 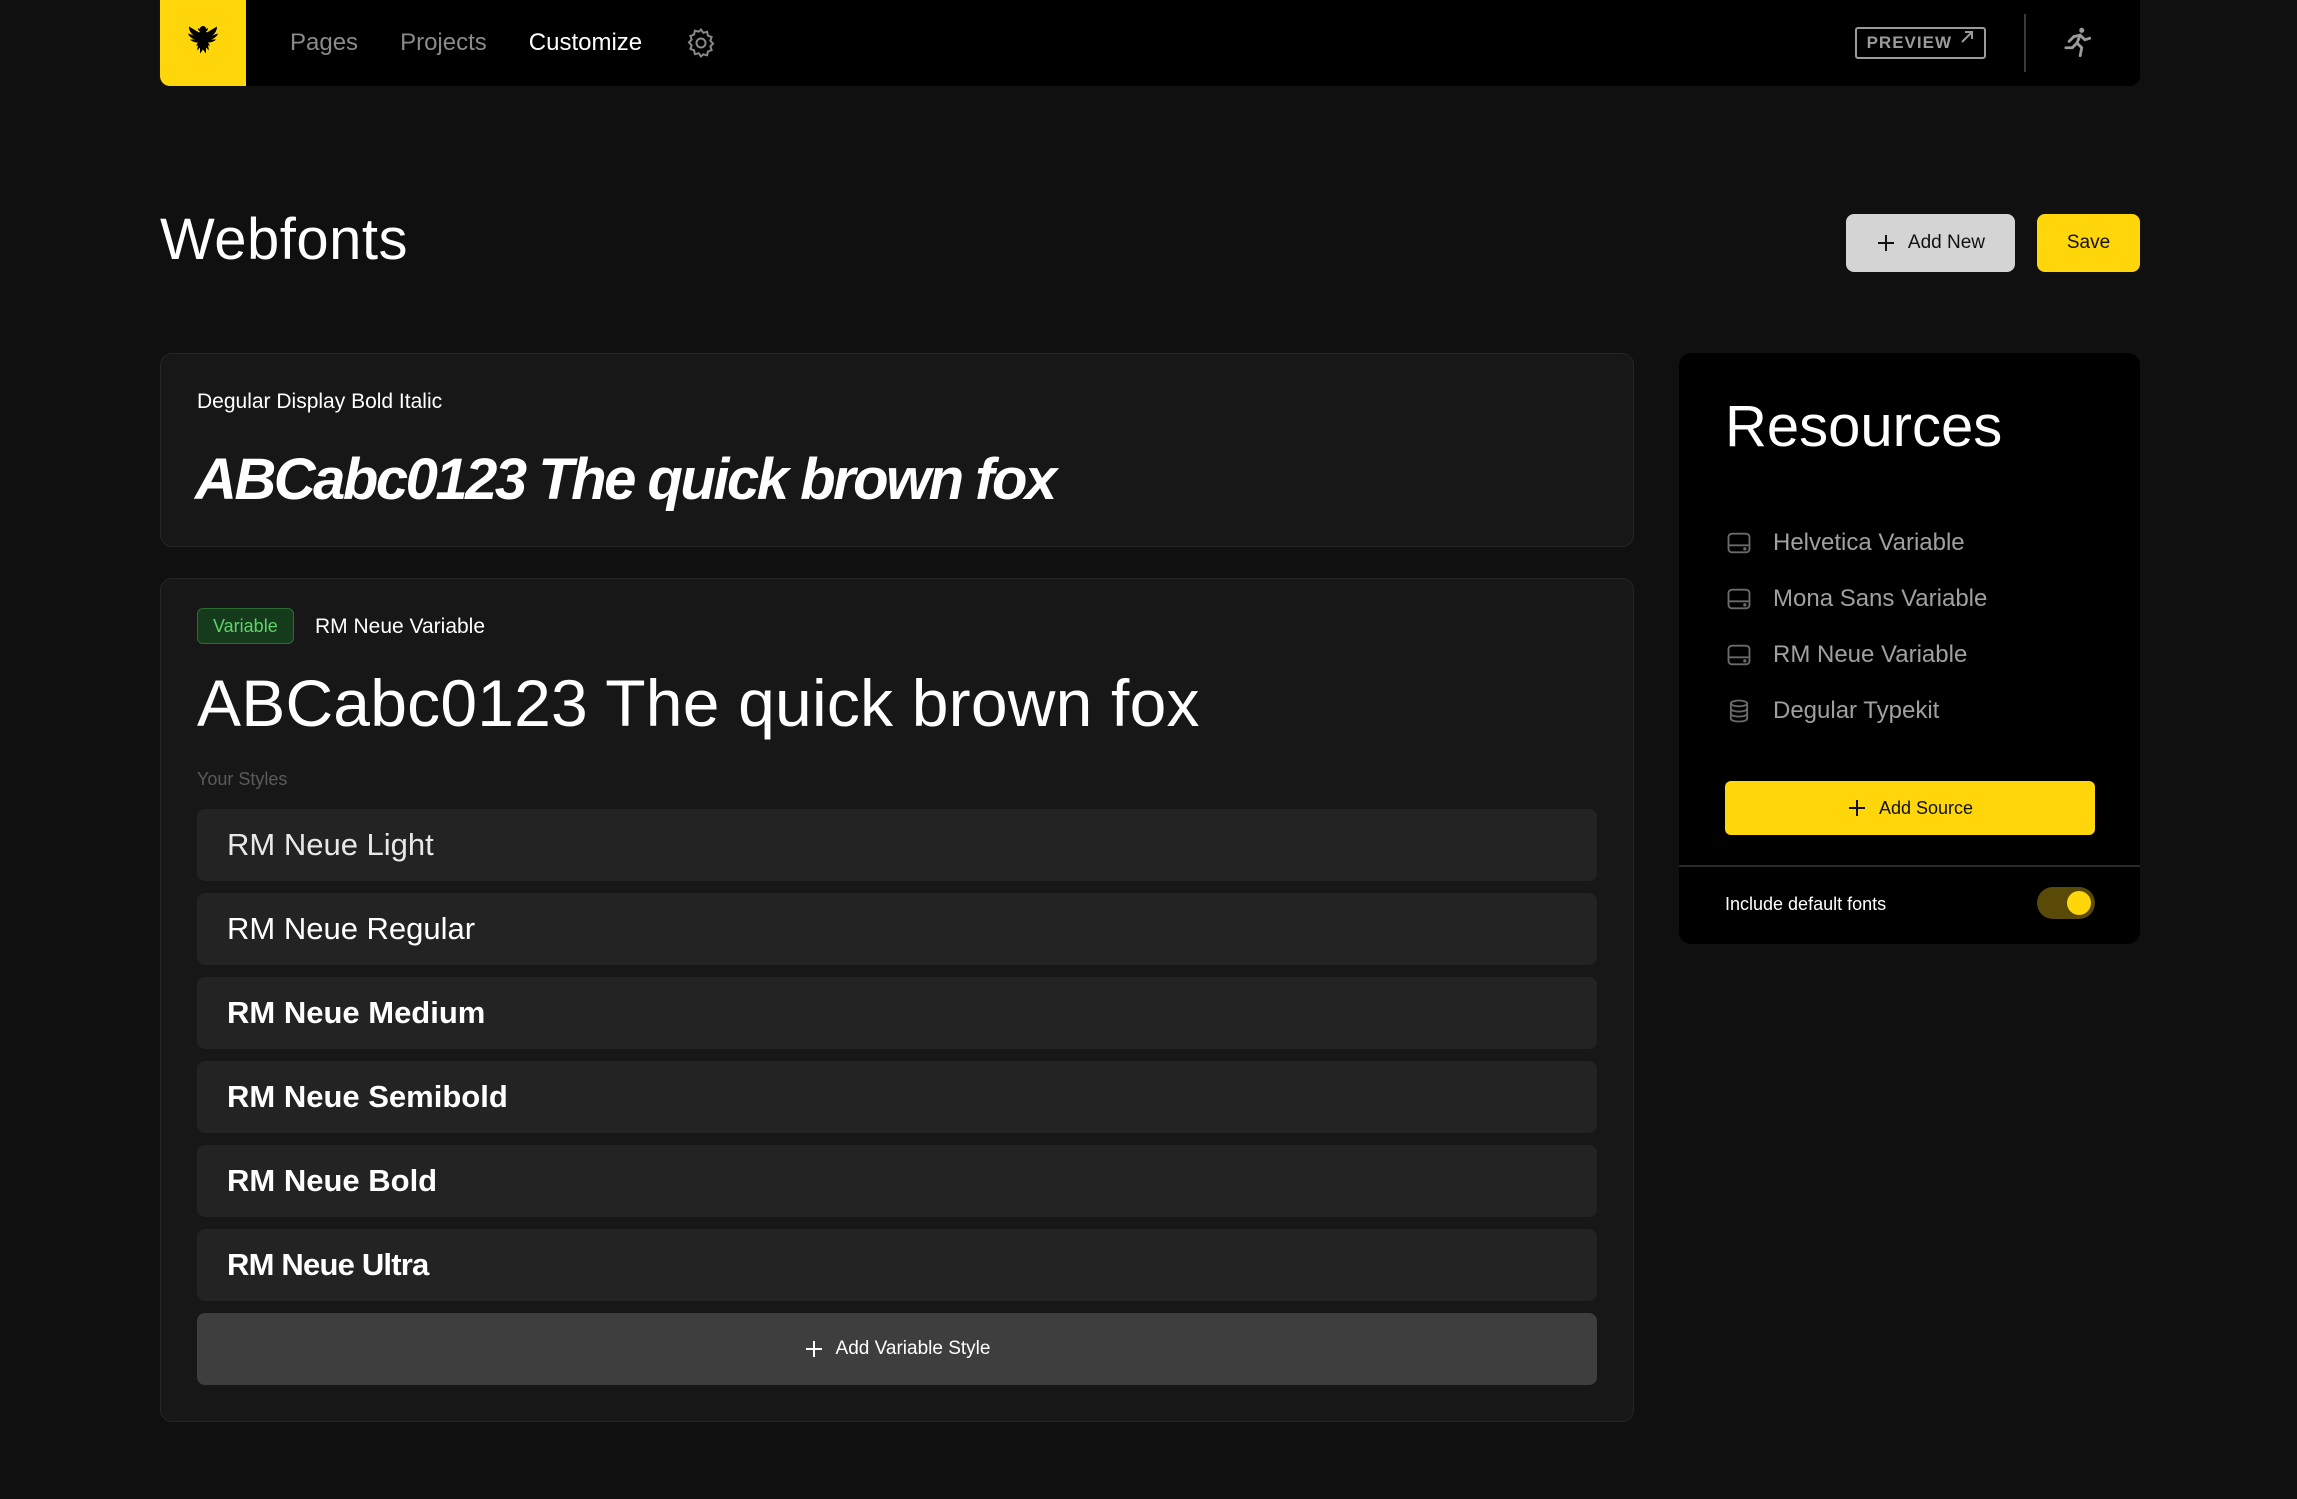 I want to click on preview-button: PREVIEW, so click(x=1920, y=43).